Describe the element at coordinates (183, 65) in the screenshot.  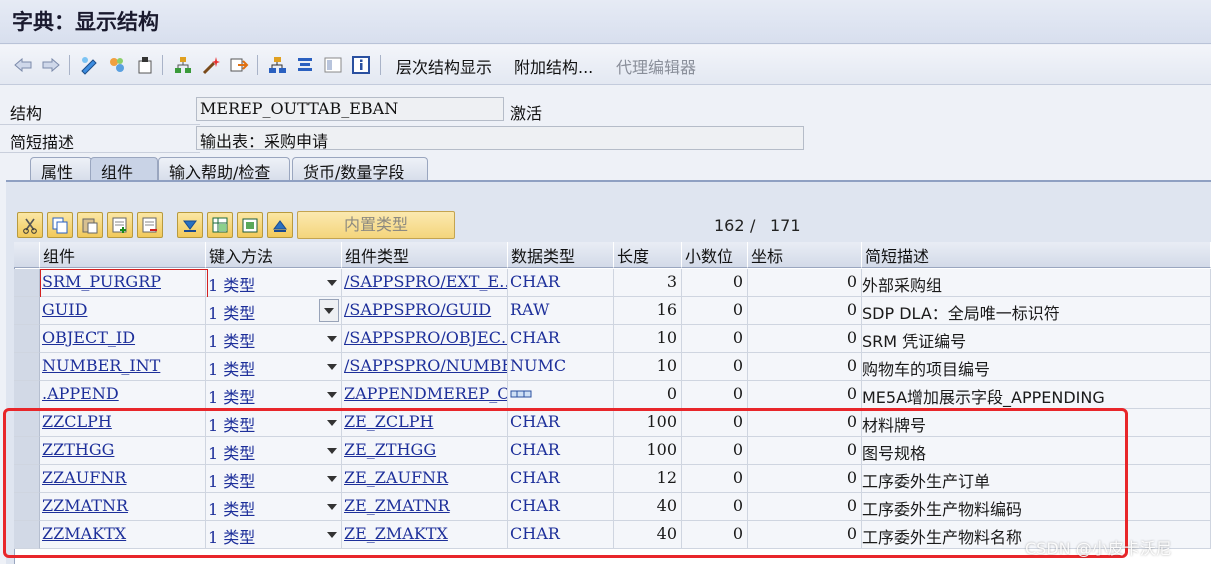
I see `where-used-icon` at that location.